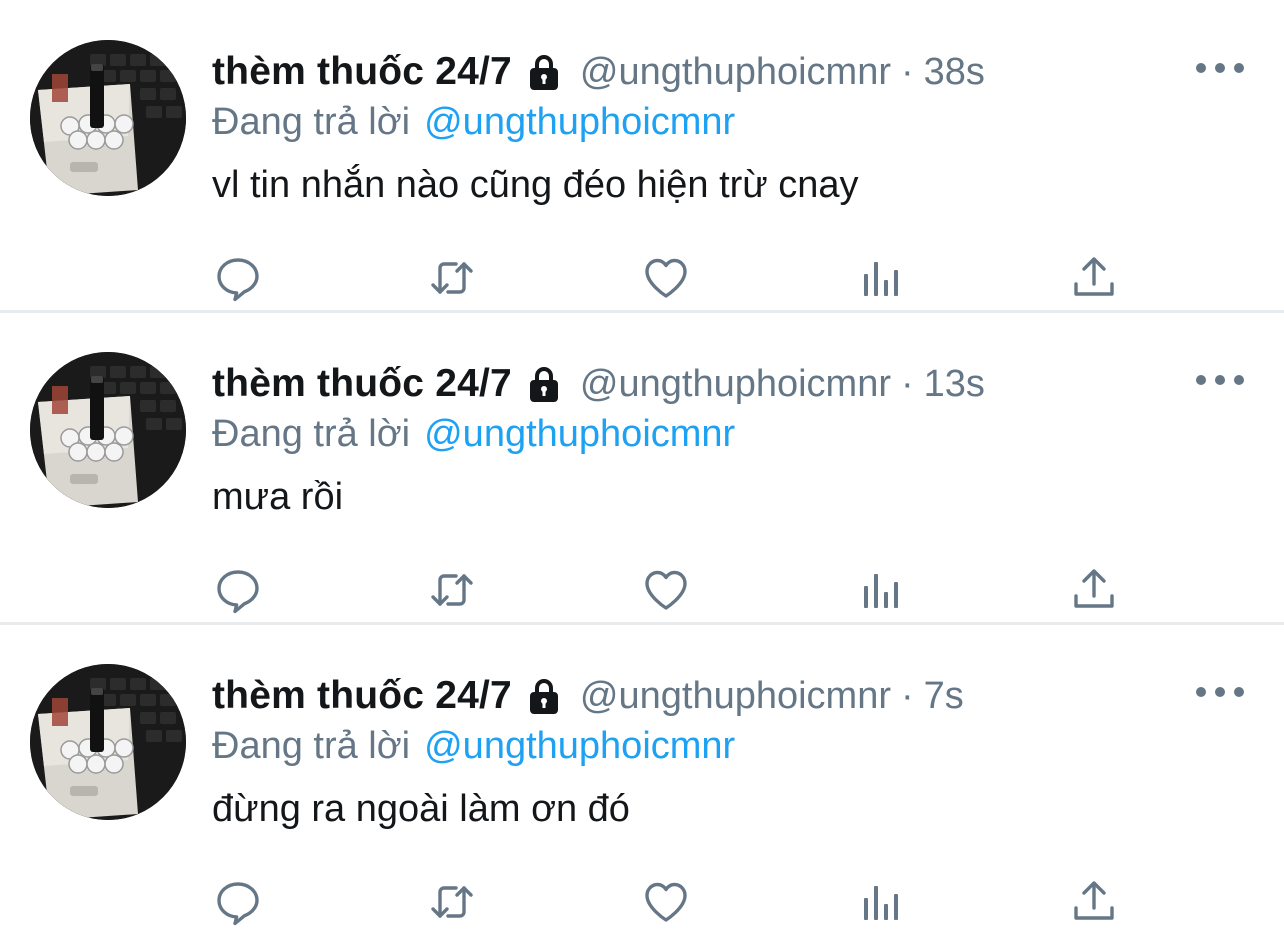  I want to click on tweet-text: đừng ra ngoài làm ơn đó, so click(421, 809).